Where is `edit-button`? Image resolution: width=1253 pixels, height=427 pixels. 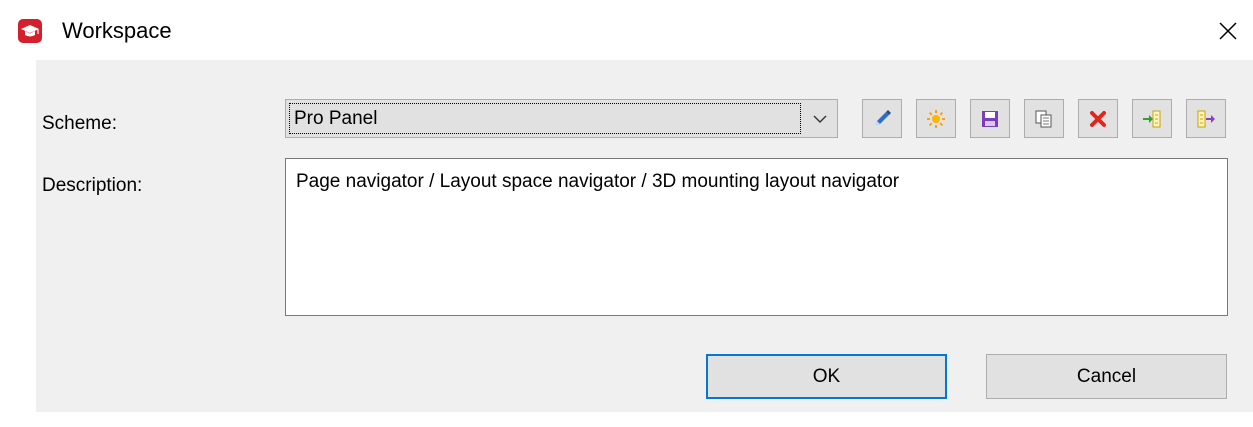
edit-button is located at coordinates (882, 118).